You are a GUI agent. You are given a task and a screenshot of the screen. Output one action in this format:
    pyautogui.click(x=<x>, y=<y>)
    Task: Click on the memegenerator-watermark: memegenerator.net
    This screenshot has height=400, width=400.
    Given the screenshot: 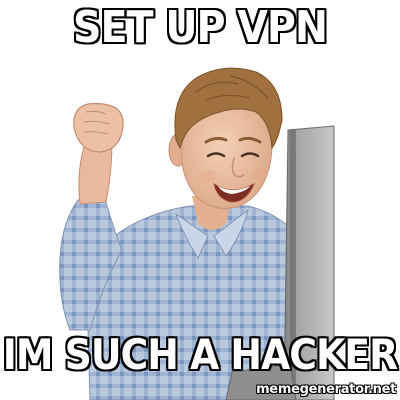 What is the action you would take?
    pyautogui.click(x=326, y=389)
    